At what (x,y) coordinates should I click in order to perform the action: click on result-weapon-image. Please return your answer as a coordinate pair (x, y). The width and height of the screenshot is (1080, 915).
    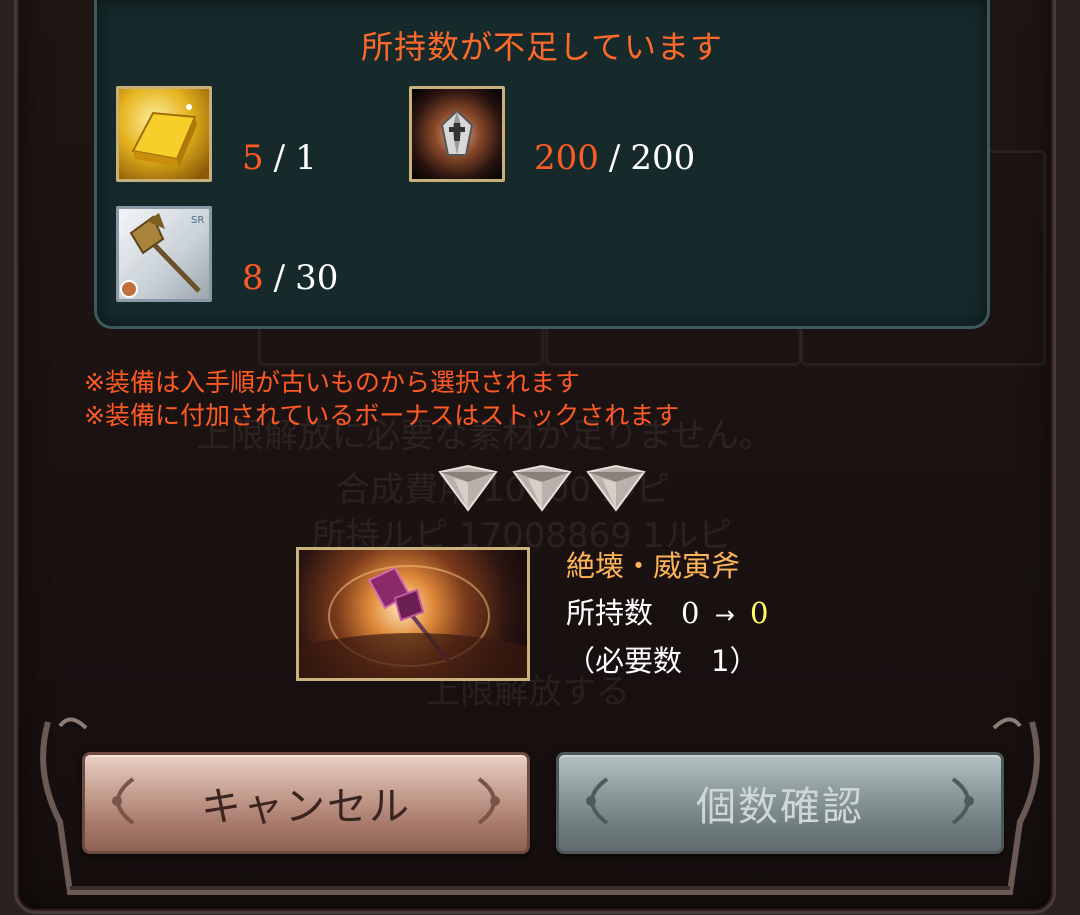
    Looking at the image, I should click on (413, 614).